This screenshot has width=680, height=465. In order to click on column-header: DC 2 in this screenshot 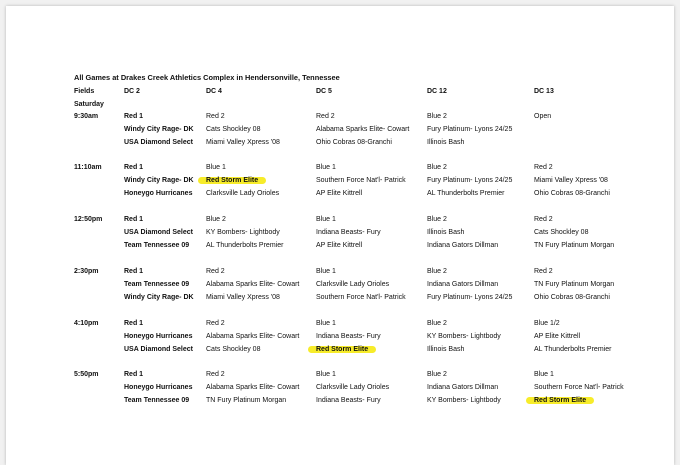, I will do `click(132, 91)`.